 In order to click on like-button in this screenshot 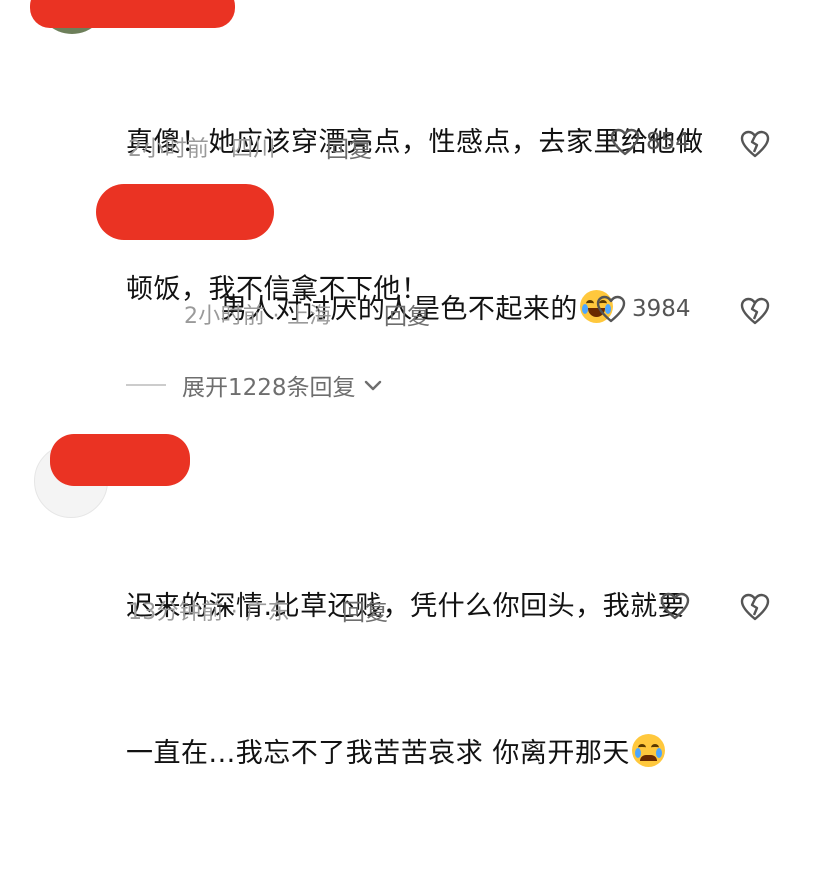, I will do `click(678, 606)`.